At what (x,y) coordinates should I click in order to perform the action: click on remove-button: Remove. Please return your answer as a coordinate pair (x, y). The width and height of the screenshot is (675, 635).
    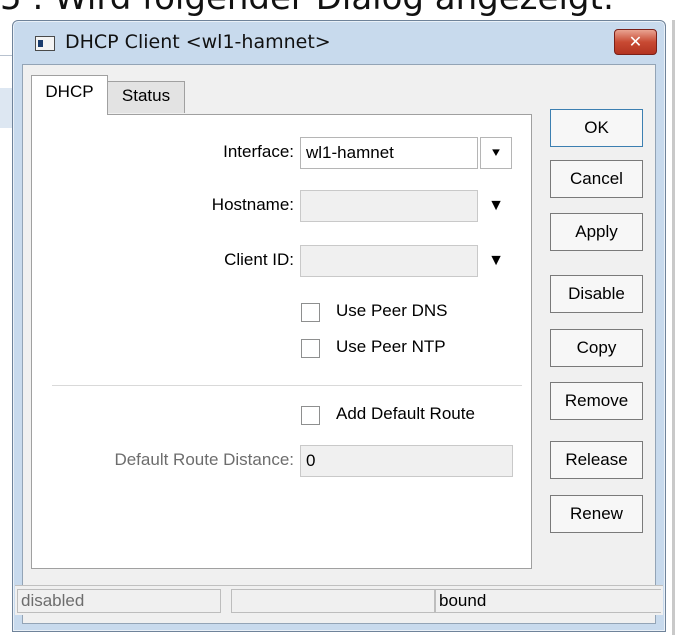
    Looking at the image, I should click on (596, 401).